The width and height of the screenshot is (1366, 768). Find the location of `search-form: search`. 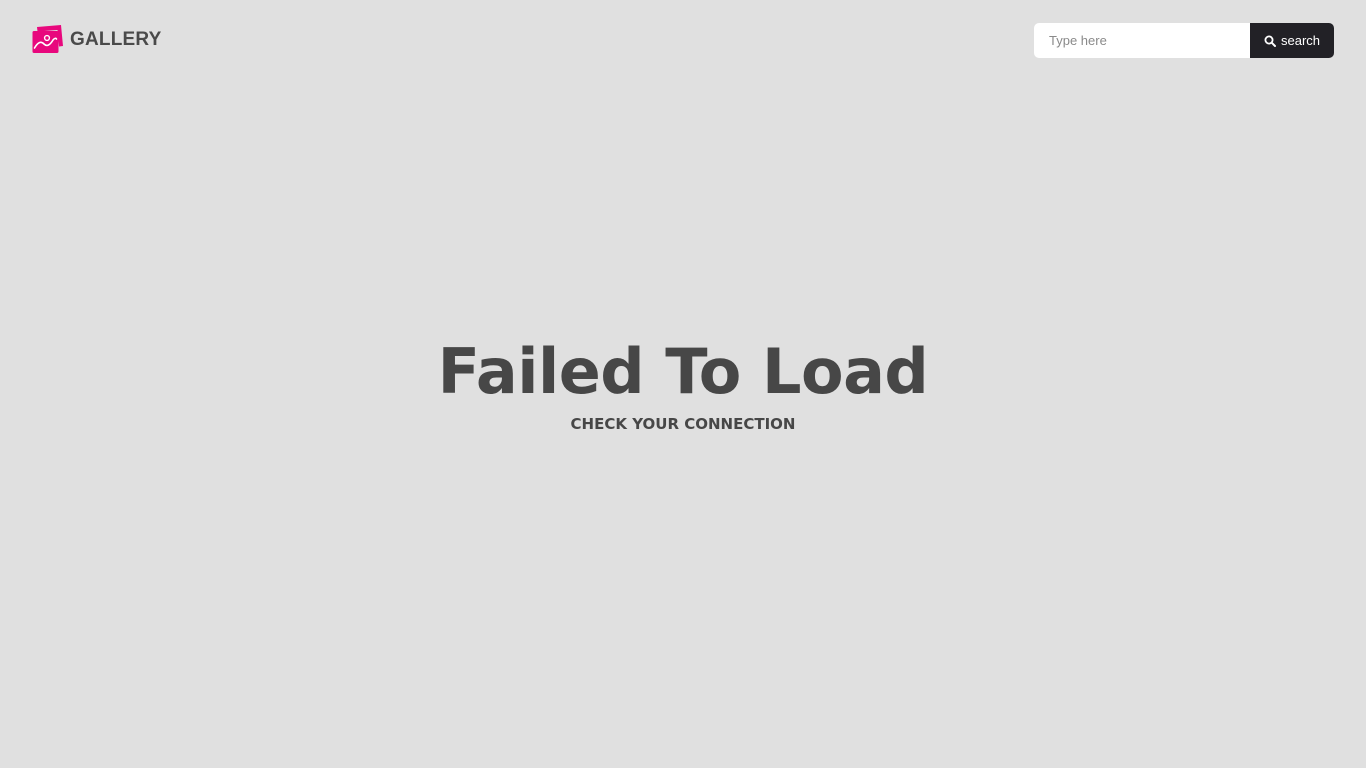

search-form: search is located at coordinates (1184, 40).